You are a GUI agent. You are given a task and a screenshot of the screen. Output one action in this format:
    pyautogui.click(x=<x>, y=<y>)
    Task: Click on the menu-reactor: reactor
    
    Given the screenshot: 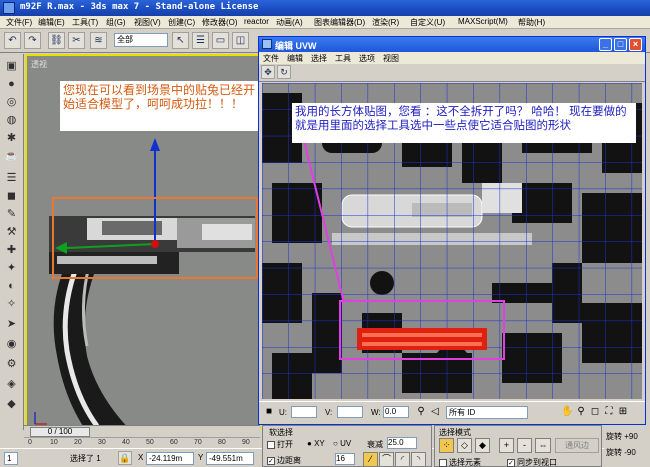 What is the action you would take?
    pyautogui.click(x=256, y=21)
    